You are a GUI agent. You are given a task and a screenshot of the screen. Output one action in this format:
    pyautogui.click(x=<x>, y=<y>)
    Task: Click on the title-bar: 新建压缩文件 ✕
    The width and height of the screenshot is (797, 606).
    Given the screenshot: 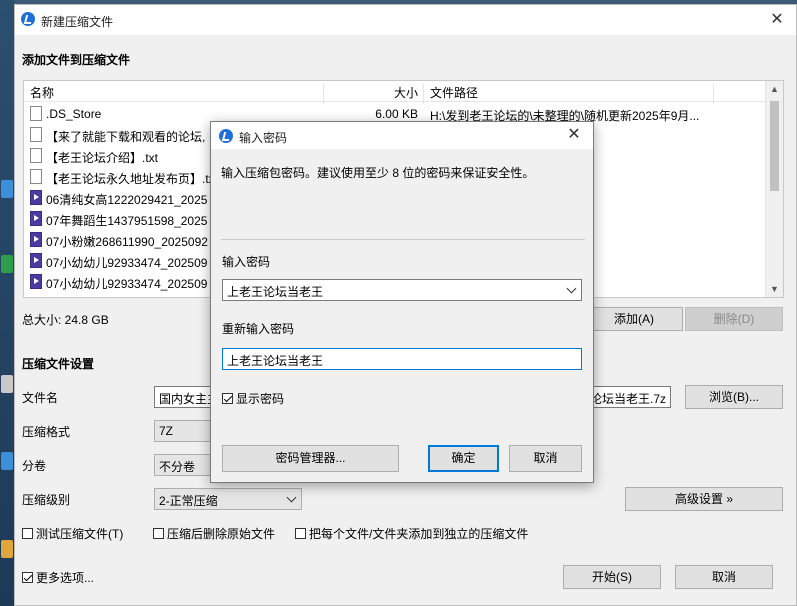 What is the action you would take?
    pyautogui.click(x=405, y=20)
    